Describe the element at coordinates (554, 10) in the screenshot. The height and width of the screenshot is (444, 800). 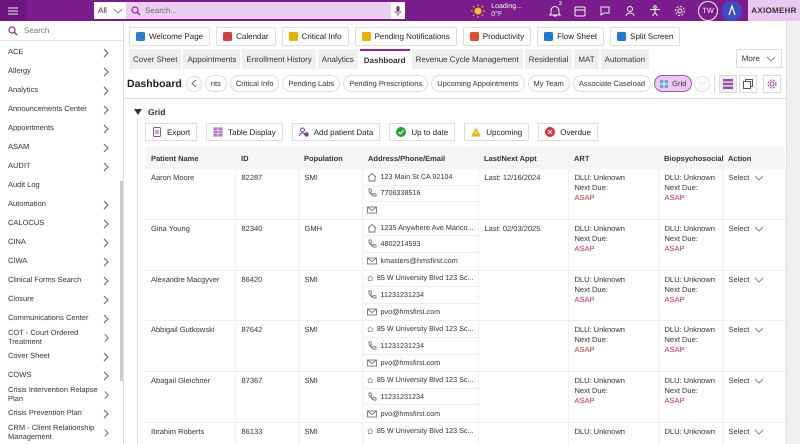
I see `bell-icon` at that location.